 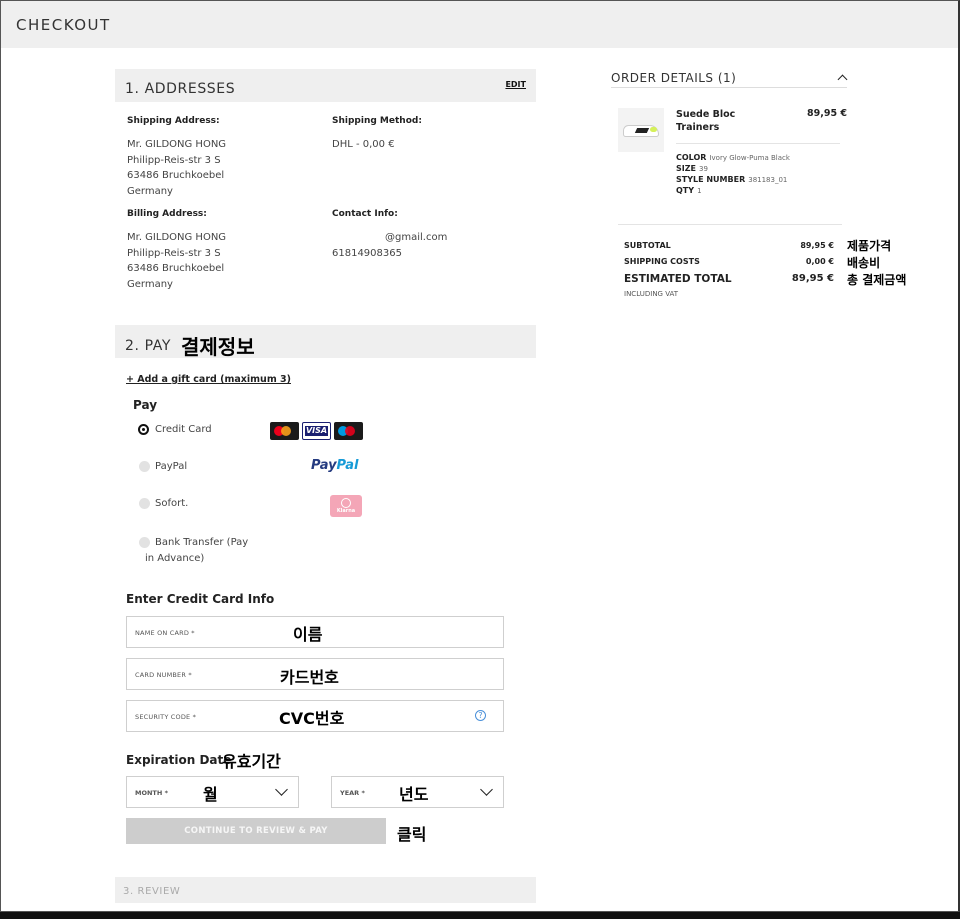 I want to click on visa-icon: VISA, so click(x=316, y=431).